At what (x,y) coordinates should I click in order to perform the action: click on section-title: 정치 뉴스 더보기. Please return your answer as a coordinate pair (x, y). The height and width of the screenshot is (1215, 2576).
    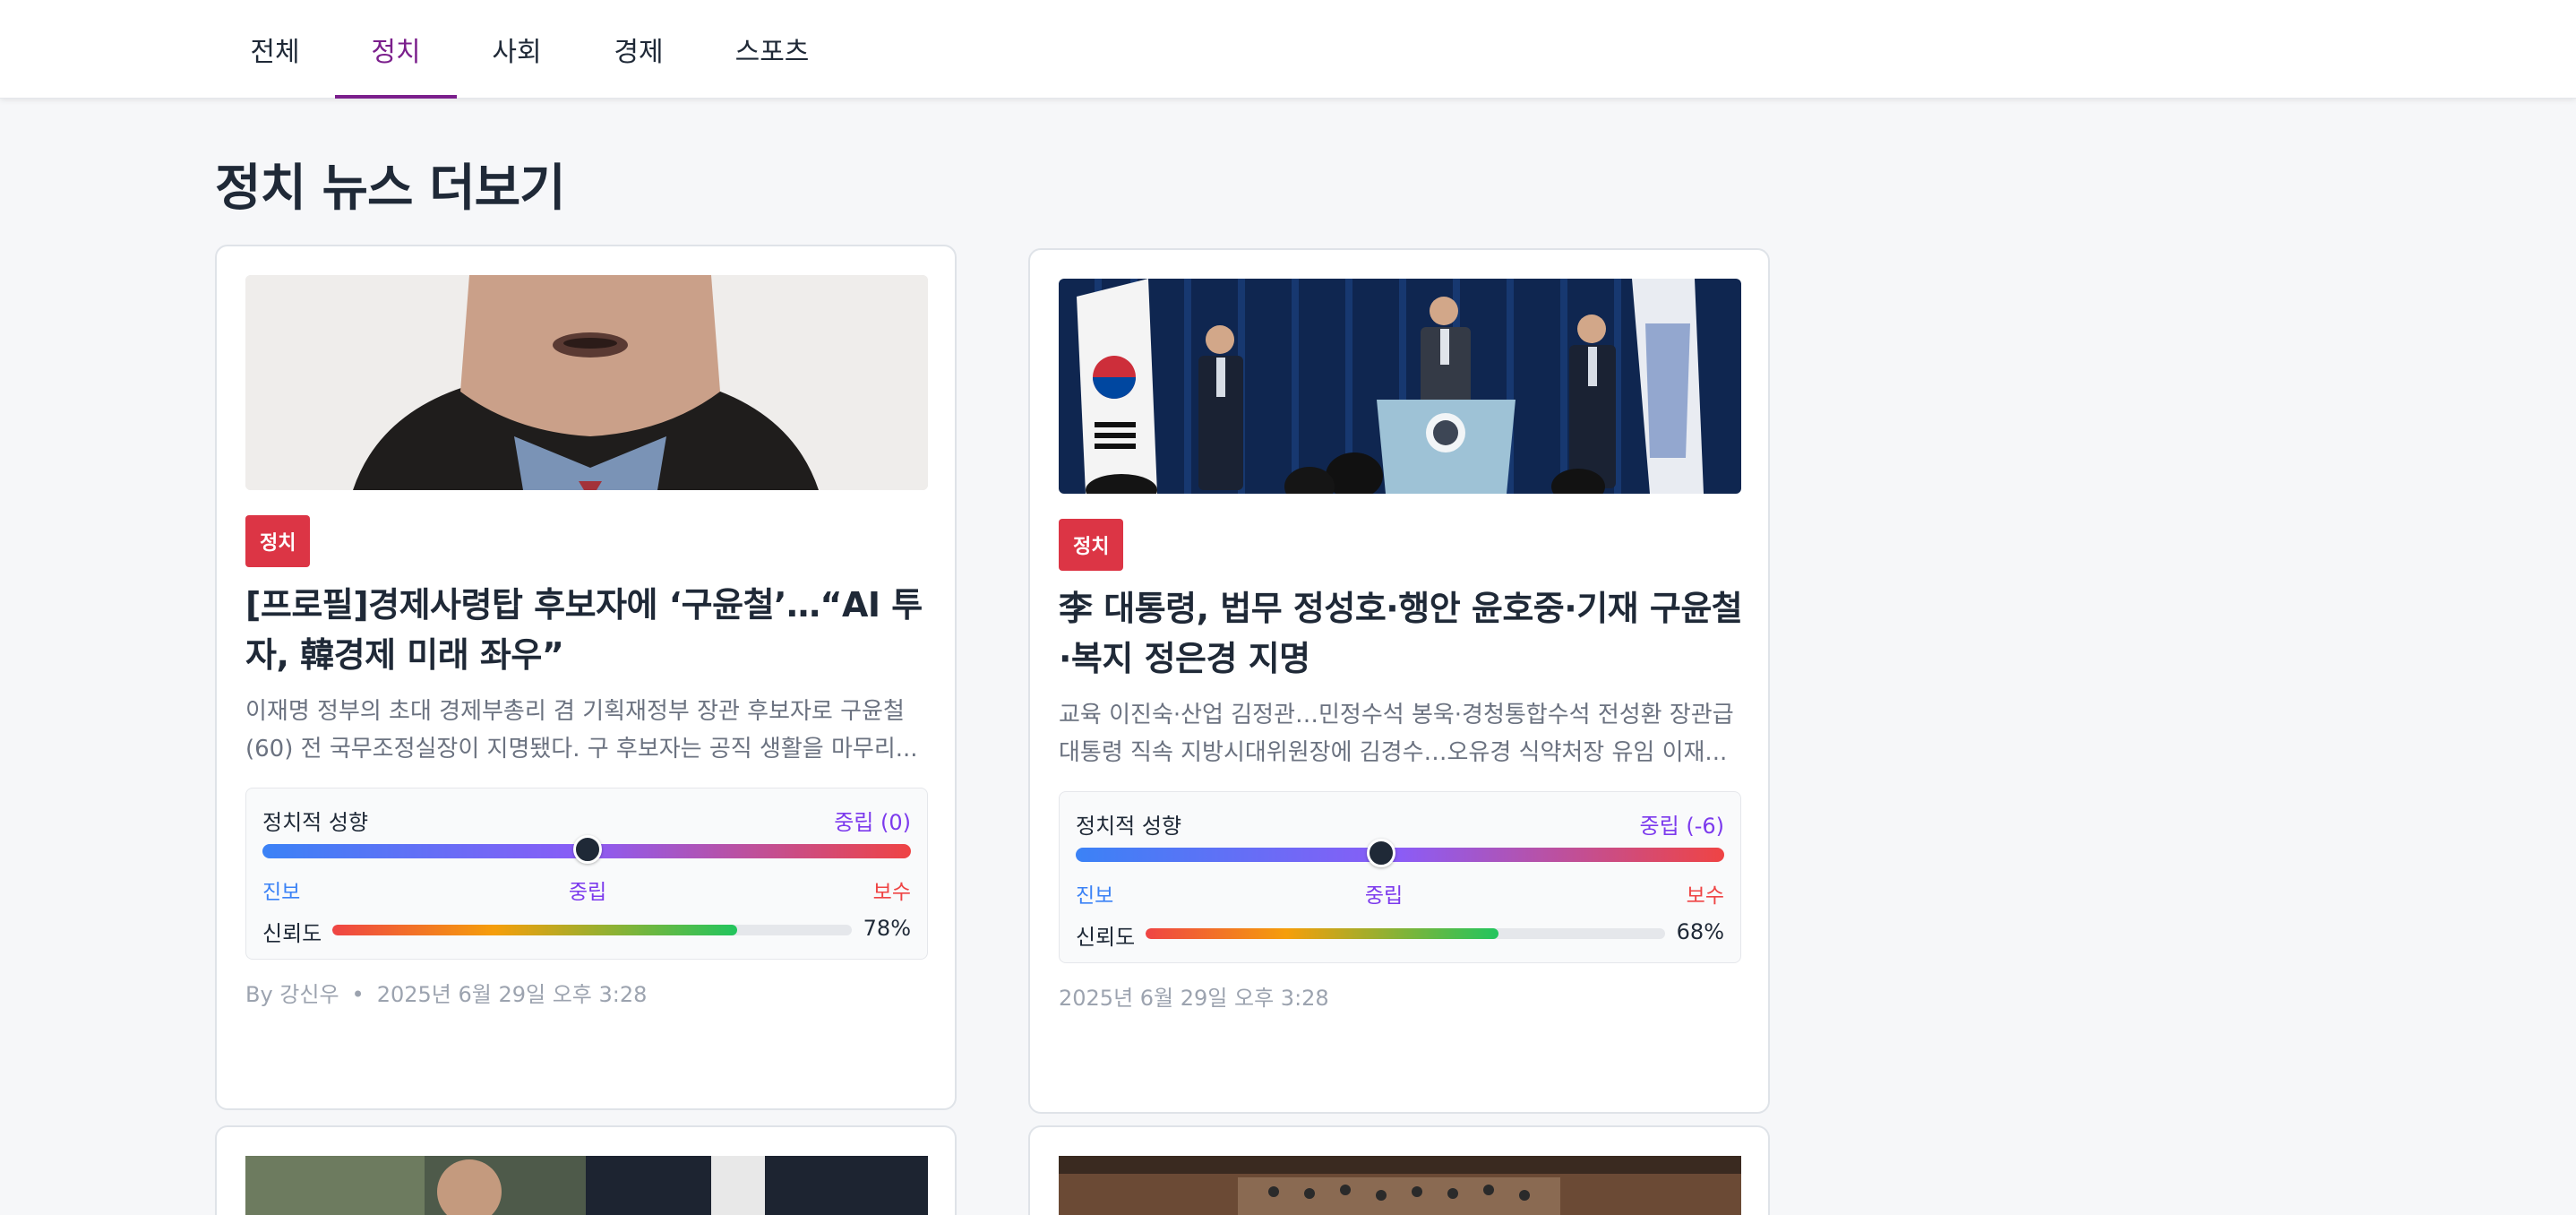
    Looking at the image, I should click on (390, 188).